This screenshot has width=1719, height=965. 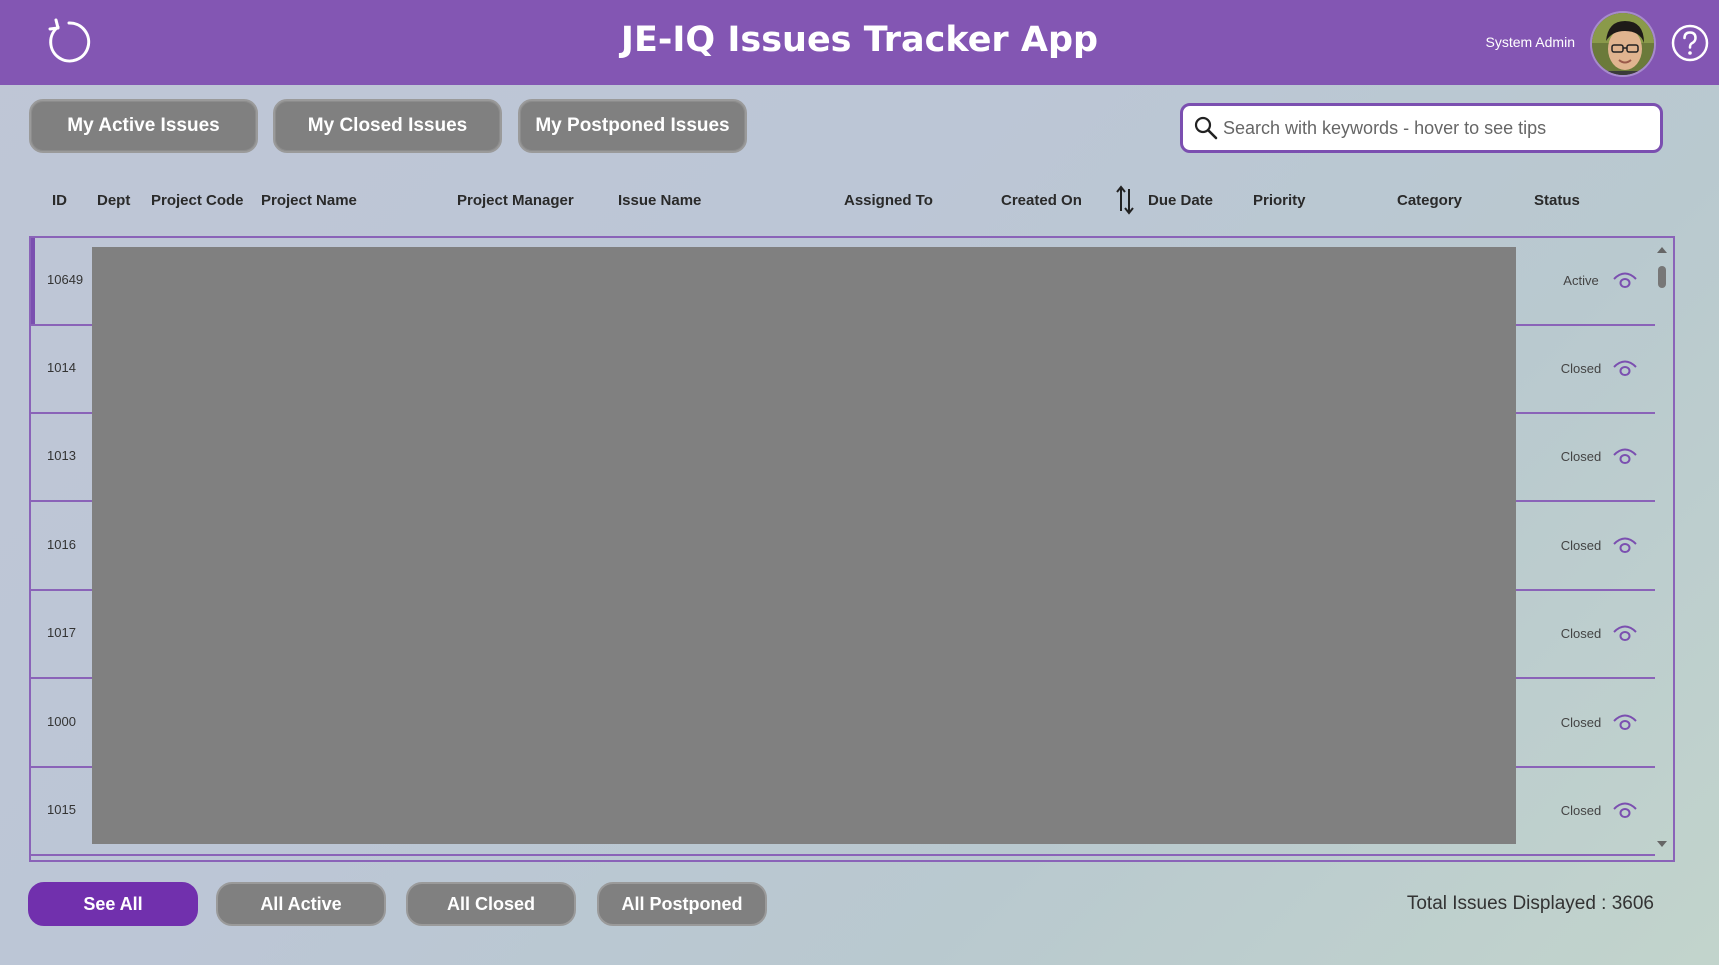 I want to click on column-header-category: Category, so click(x=1430, y=200).